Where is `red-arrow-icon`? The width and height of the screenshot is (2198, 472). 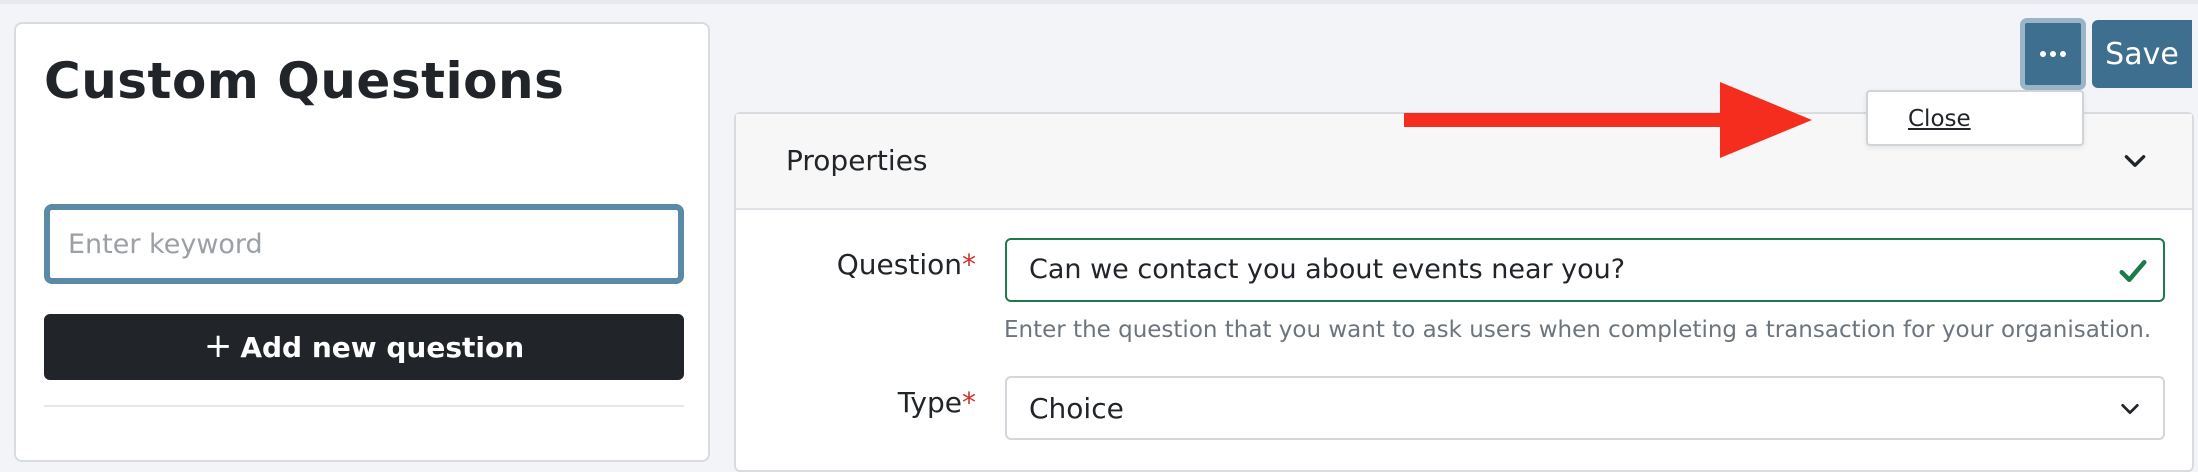
red-arrow-icon is located at coordinates (1608, 120).